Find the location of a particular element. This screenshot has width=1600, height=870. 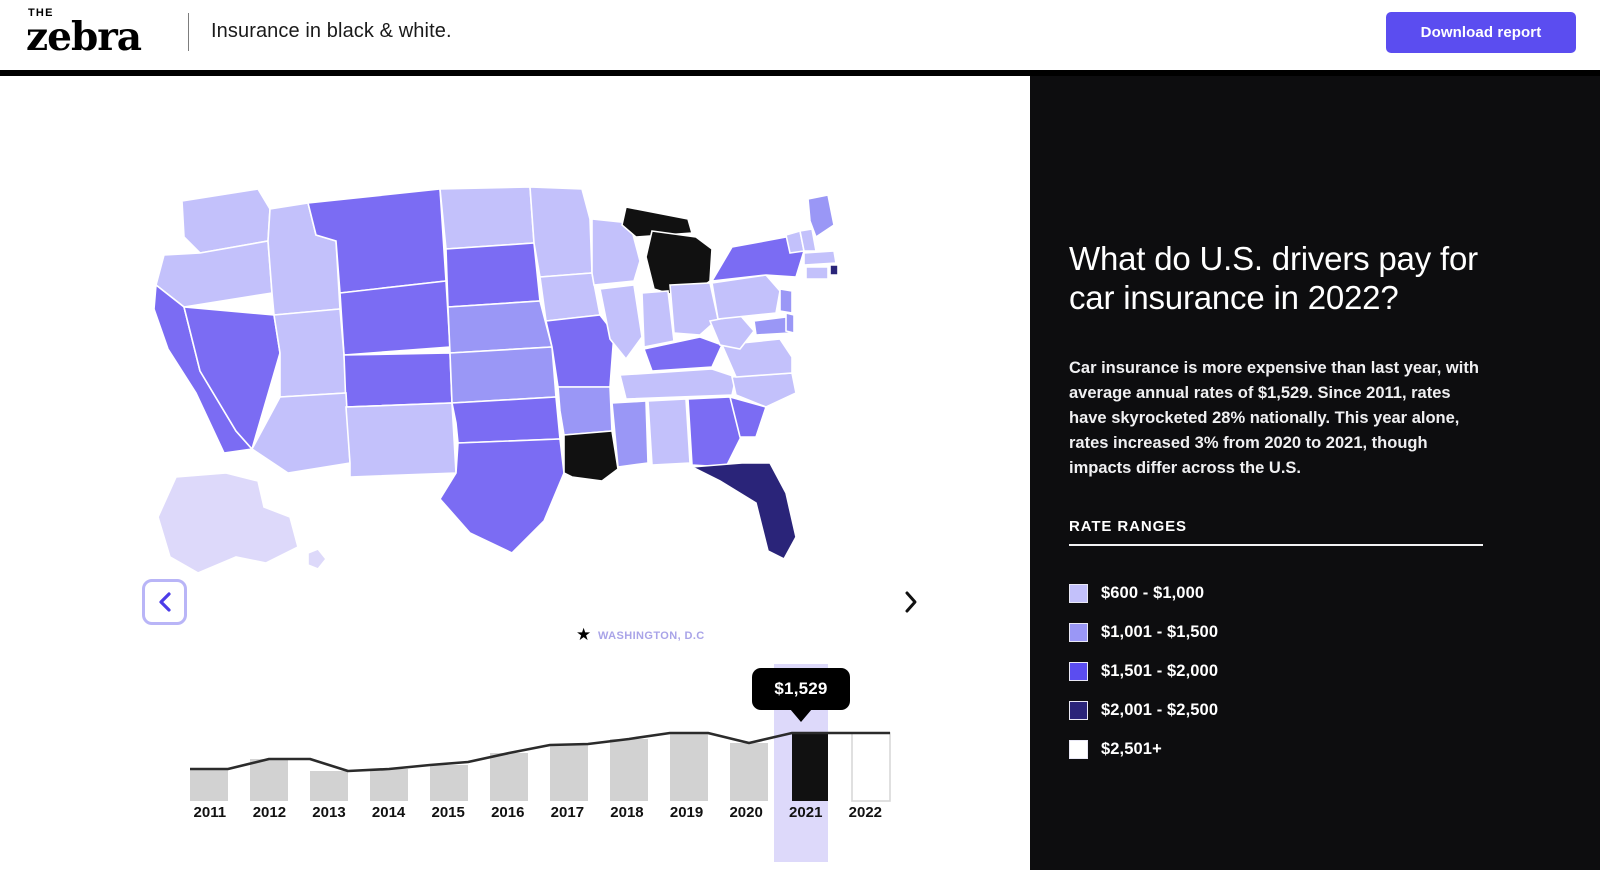

zebra-logo: THE zebra is located at coordinates (87, 34).